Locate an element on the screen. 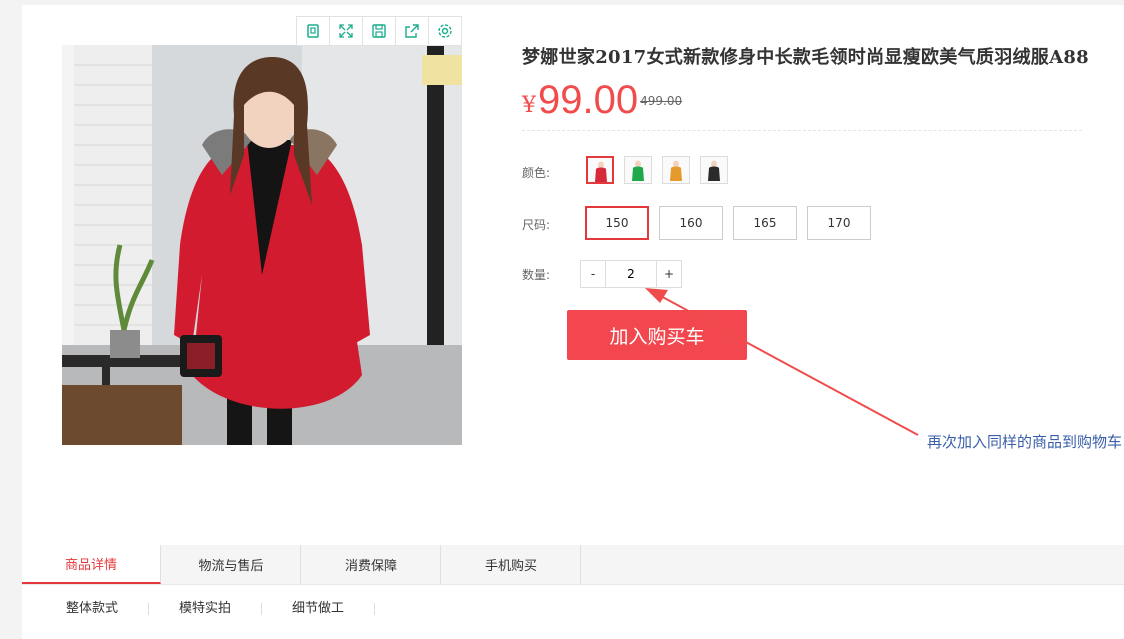  annotation-text: 再次加入同样的商品到购物车 is located at coordinates (1025, 442).